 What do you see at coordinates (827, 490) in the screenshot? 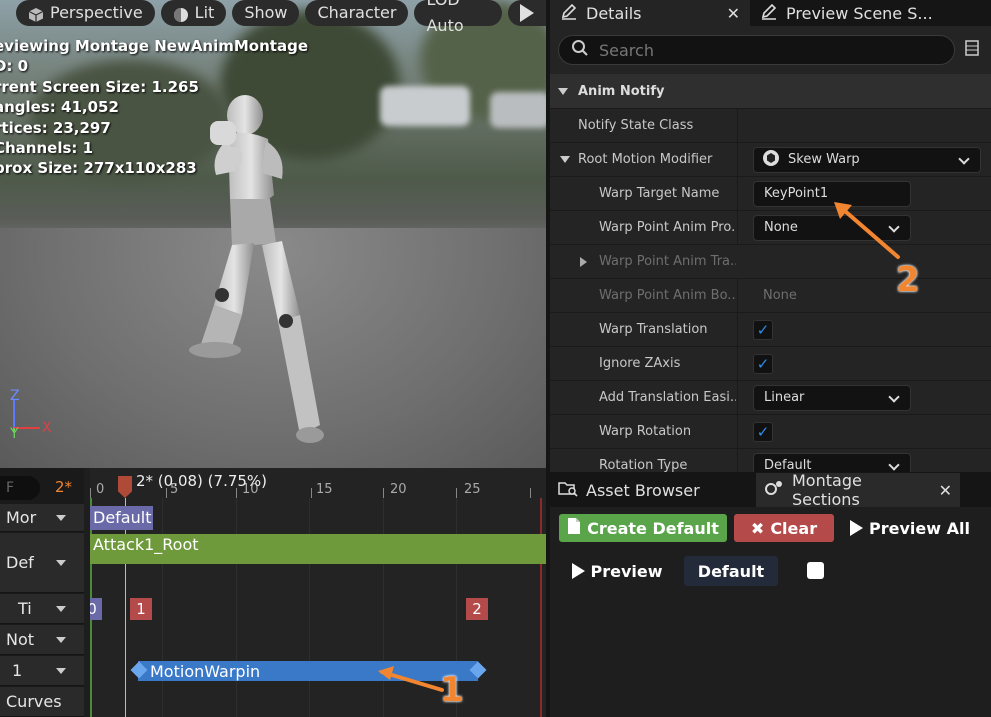
I see `tab-label: Montage Sections` at bounding box center [827, 490].